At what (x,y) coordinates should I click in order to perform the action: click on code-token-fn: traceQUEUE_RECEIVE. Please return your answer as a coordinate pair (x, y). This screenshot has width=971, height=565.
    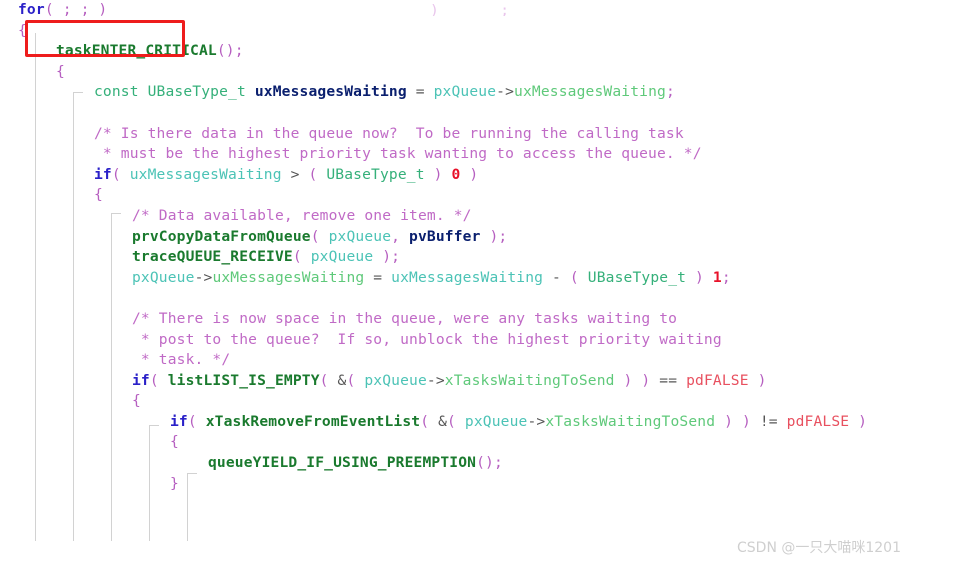
    Looking at the image, I should click on (212, 257).